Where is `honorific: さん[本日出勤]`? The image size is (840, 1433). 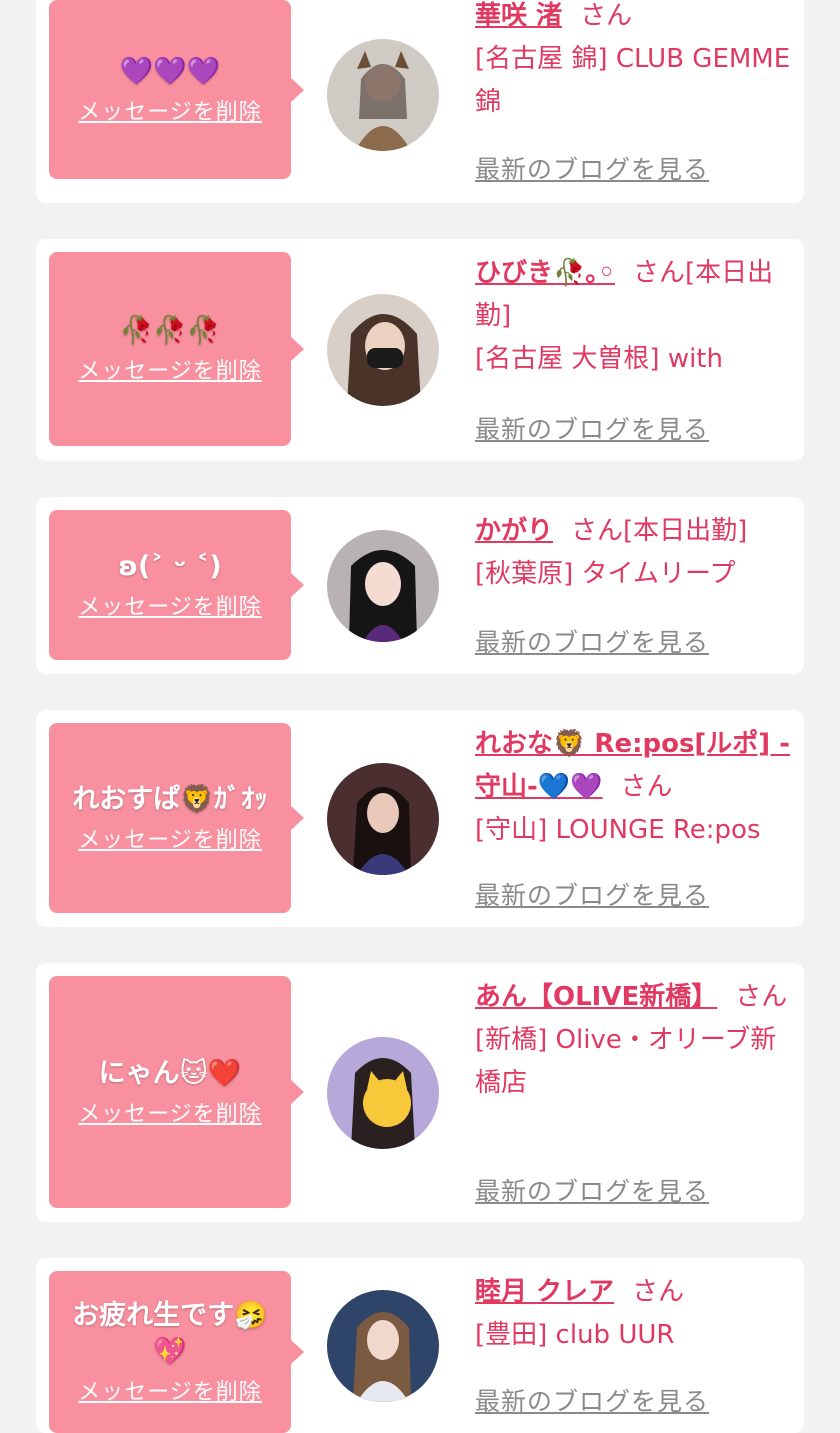
honorific: さん[本日出勤] is located at coordinates (659, 531).